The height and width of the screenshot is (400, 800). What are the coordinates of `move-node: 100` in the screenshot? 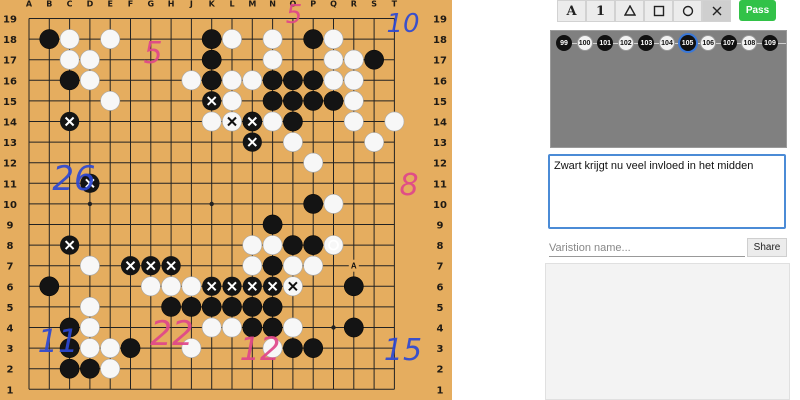 It's located at (584, 43).